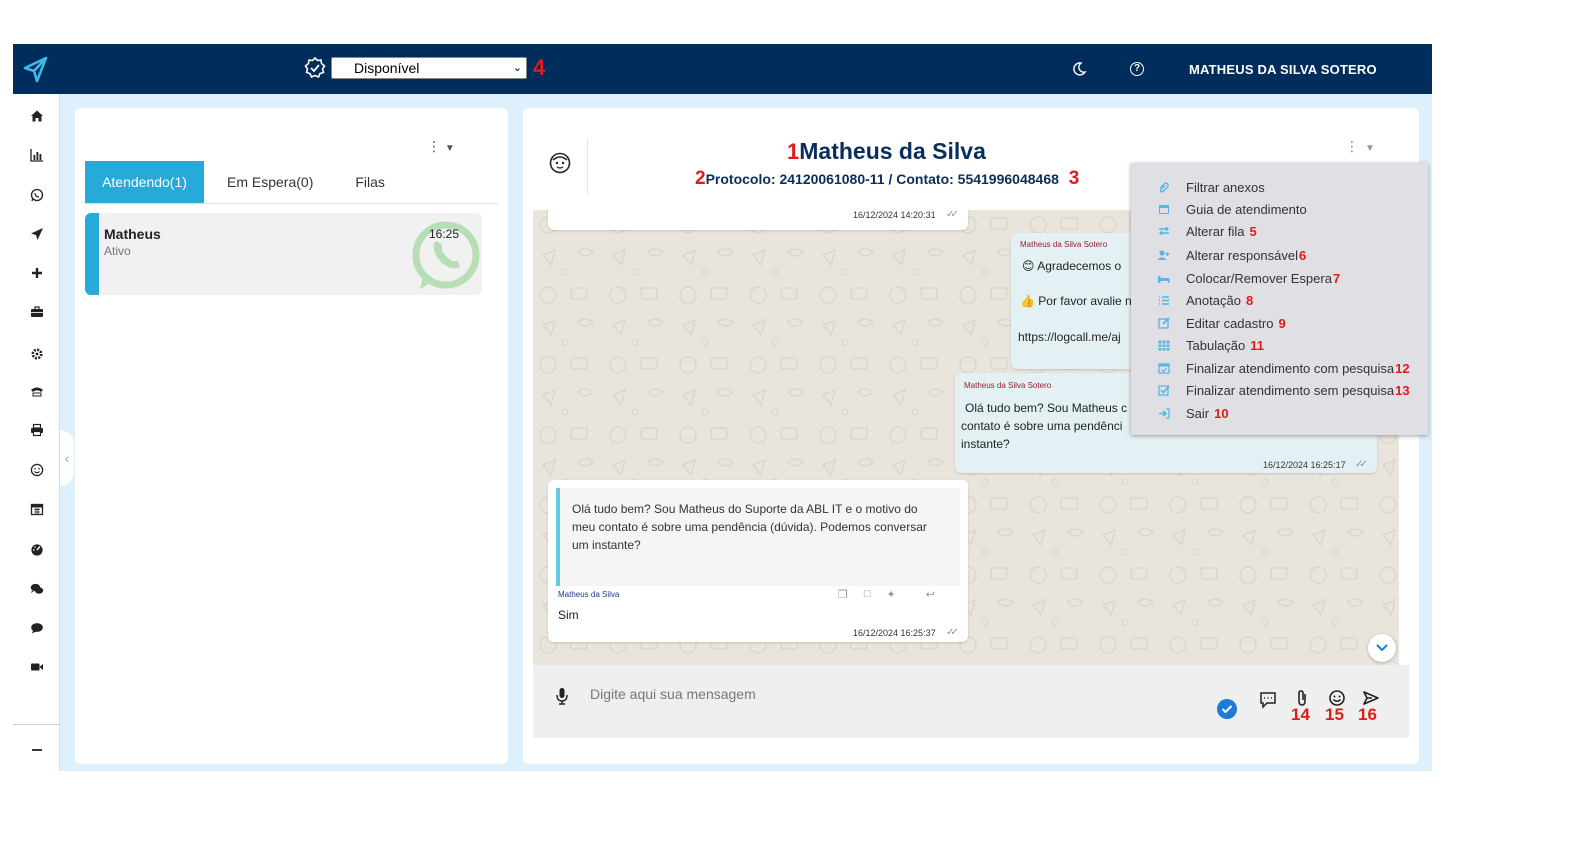  What do you see at coordinates (67, 458) in the screenshot?
I see `sidebar-collapse-toggle: ‹` at bounding box center [67, 458].